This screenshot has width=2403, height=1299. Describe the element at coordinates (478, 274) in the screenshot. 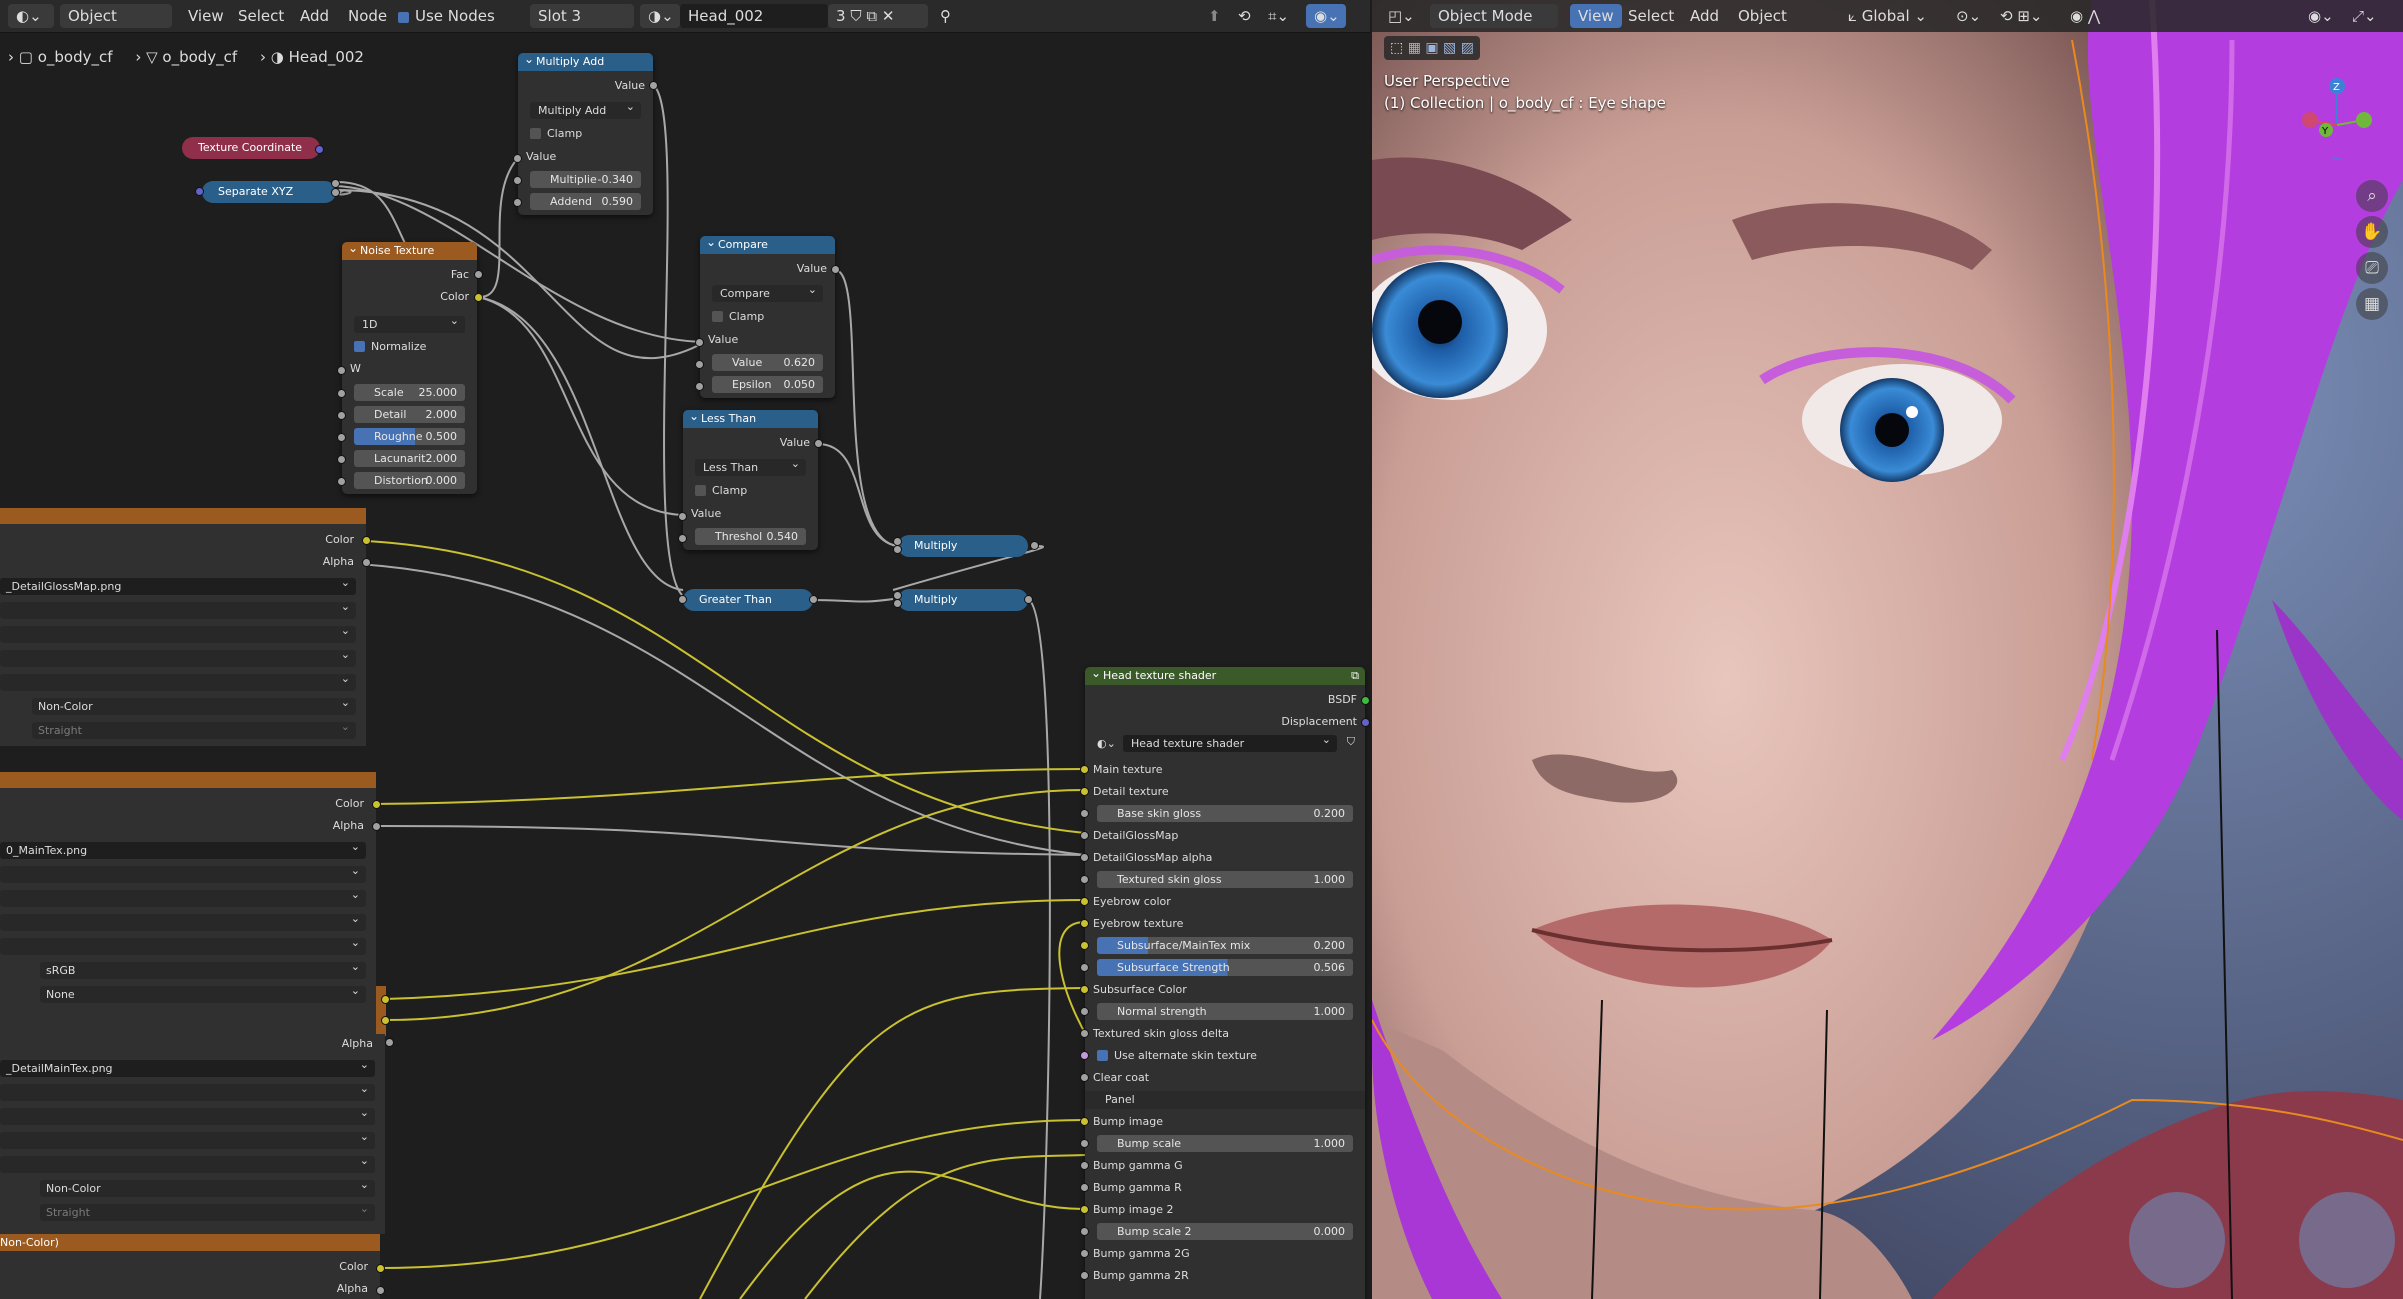

I see `output-socket-fac` at that location.